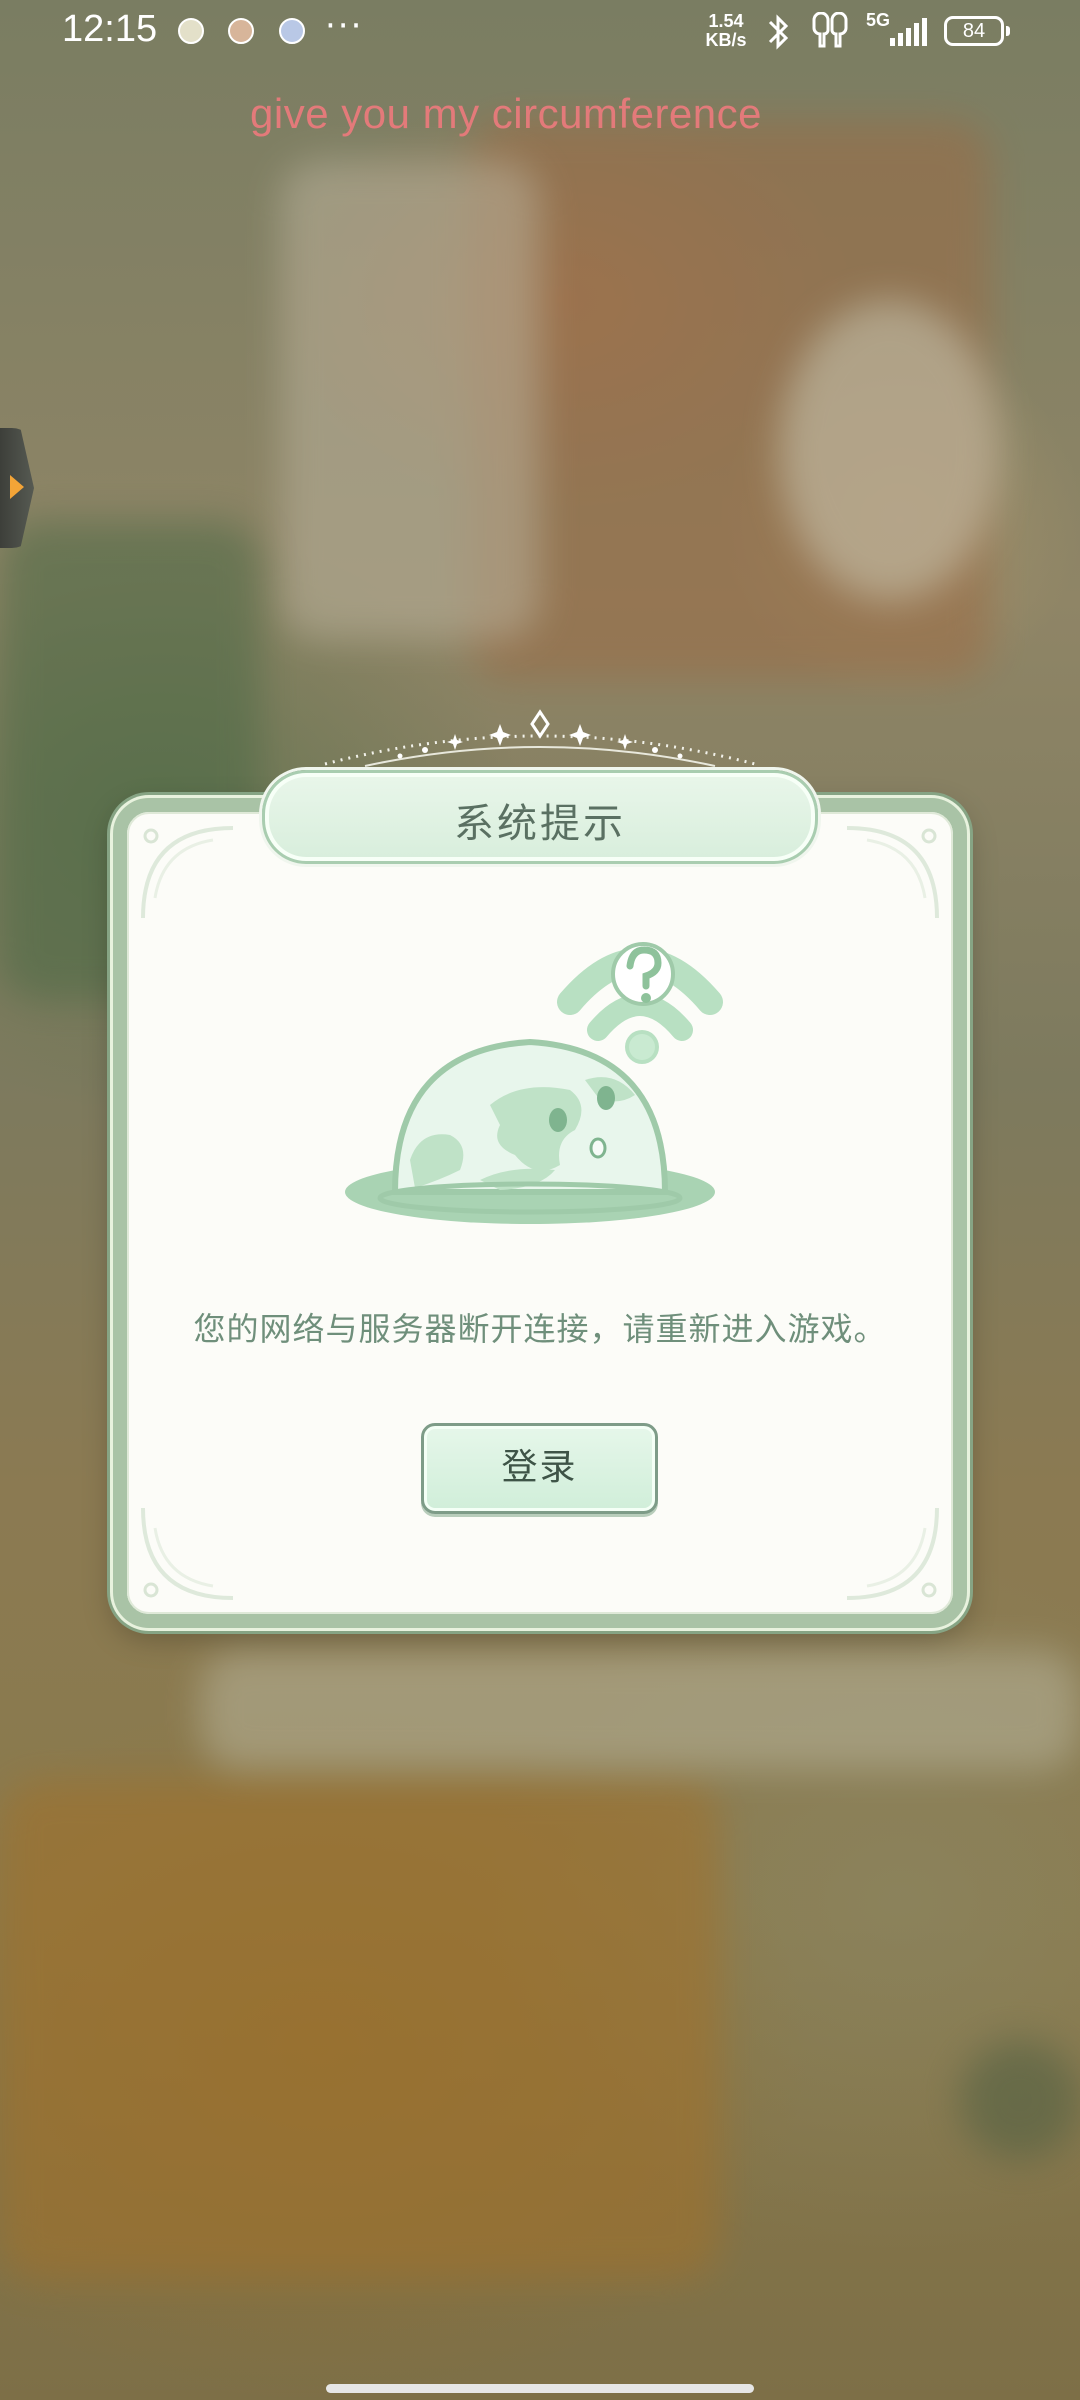 This screenshot has height=2400, width=1080. I want to click on background-table, so click(360, 2030).